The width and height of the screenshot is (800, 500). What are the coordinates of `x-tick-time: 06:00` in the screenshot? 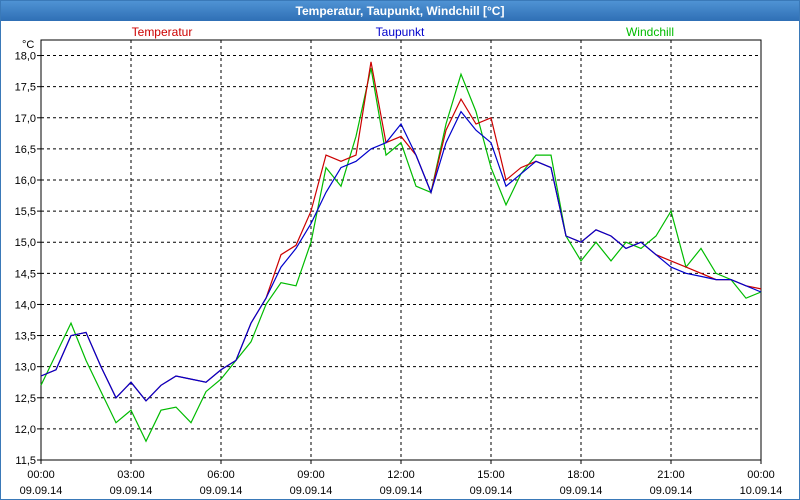 It's located at (221, 475).